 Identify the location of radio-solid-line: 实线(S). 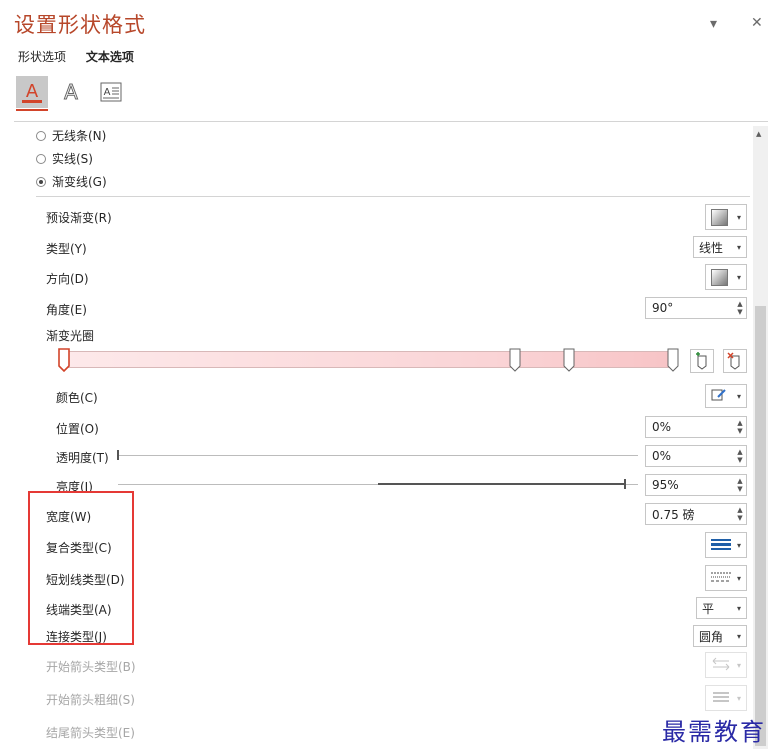
(64, 158).